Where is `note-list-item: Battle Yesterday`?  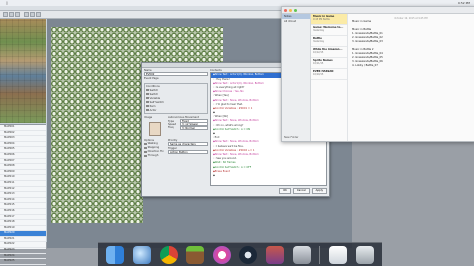 note-list-item: Battle Yesterday is located at coordinates (329, 41).